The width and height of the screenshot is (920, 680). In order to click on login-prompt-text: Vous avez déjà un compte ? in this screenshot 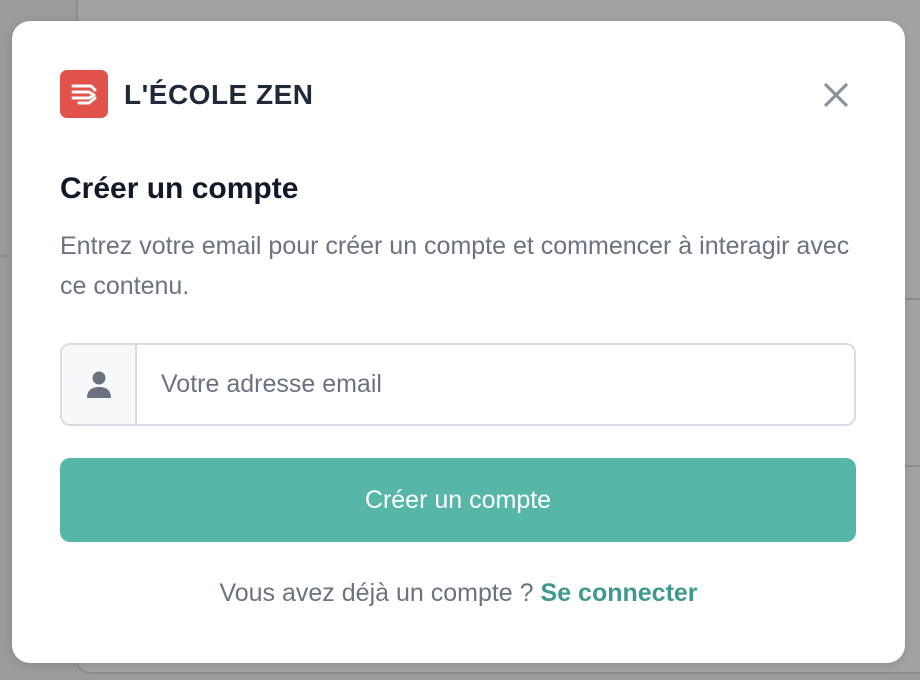, I will do `click(376, 593)`.